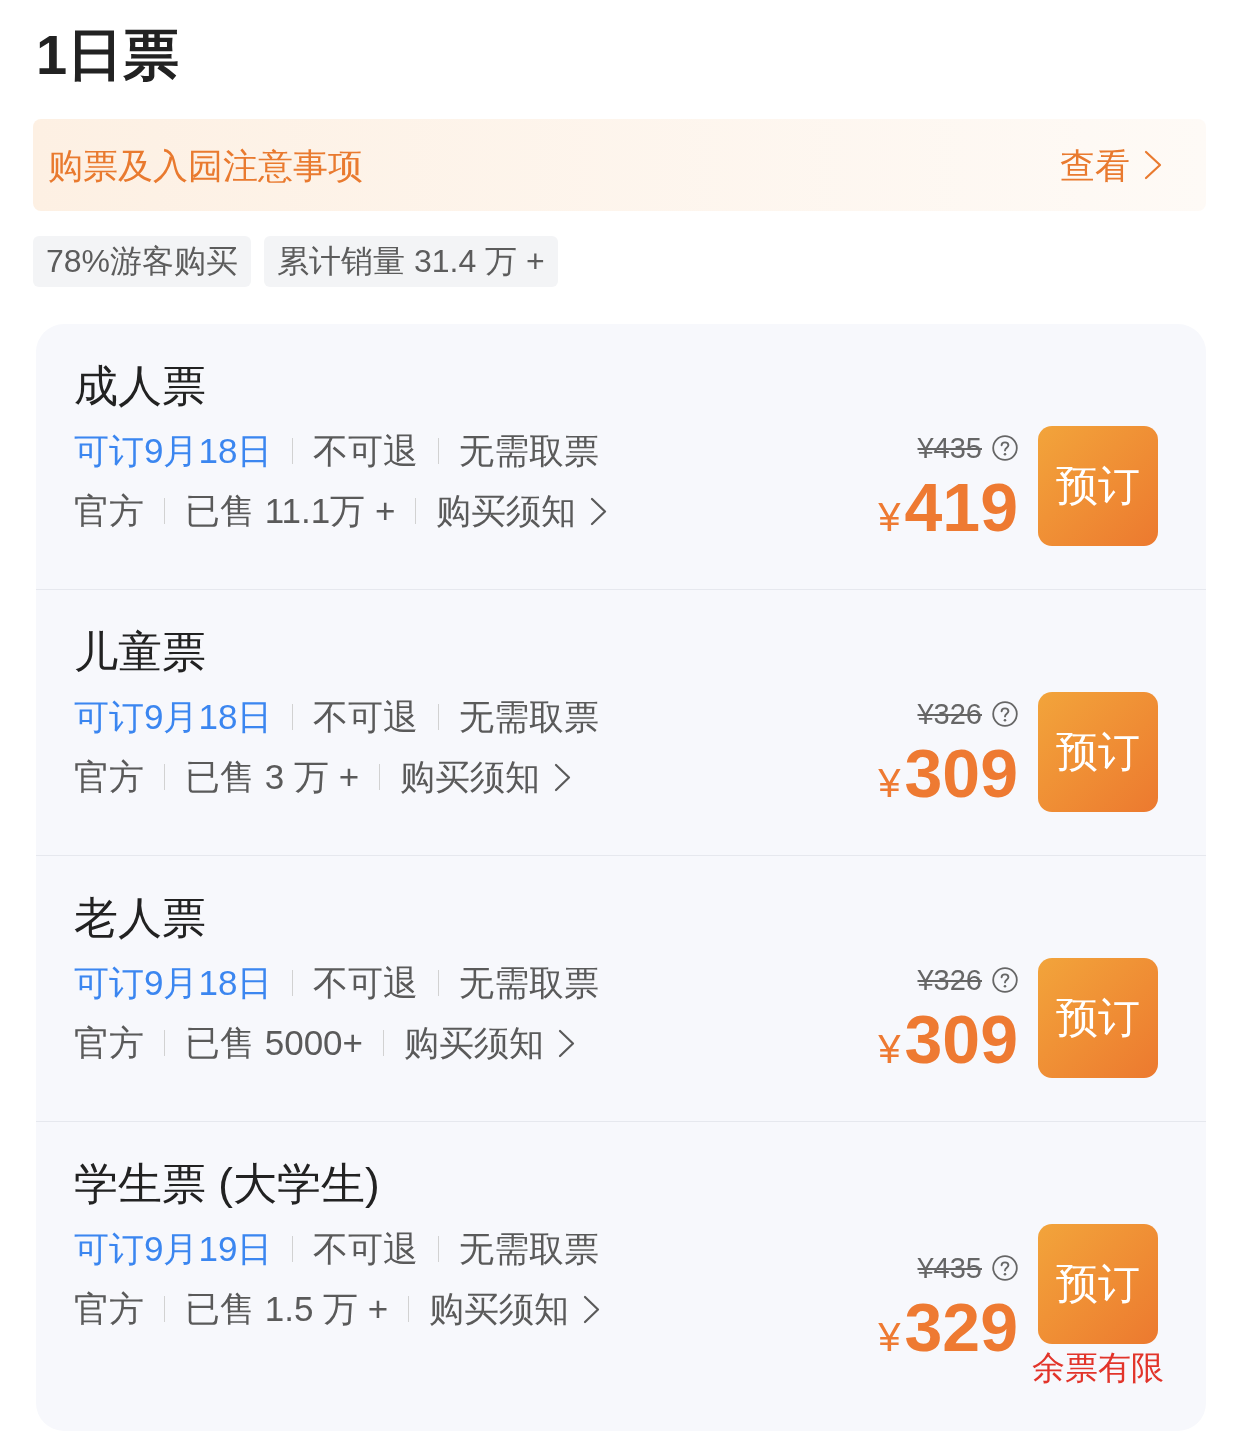 This screenshot has height=1438, width=1242. What do you see at coordinates (205, 165) in the screenshot?
I see `notice-text: 购票及入园注意事项` at bounding box center [205, 165].